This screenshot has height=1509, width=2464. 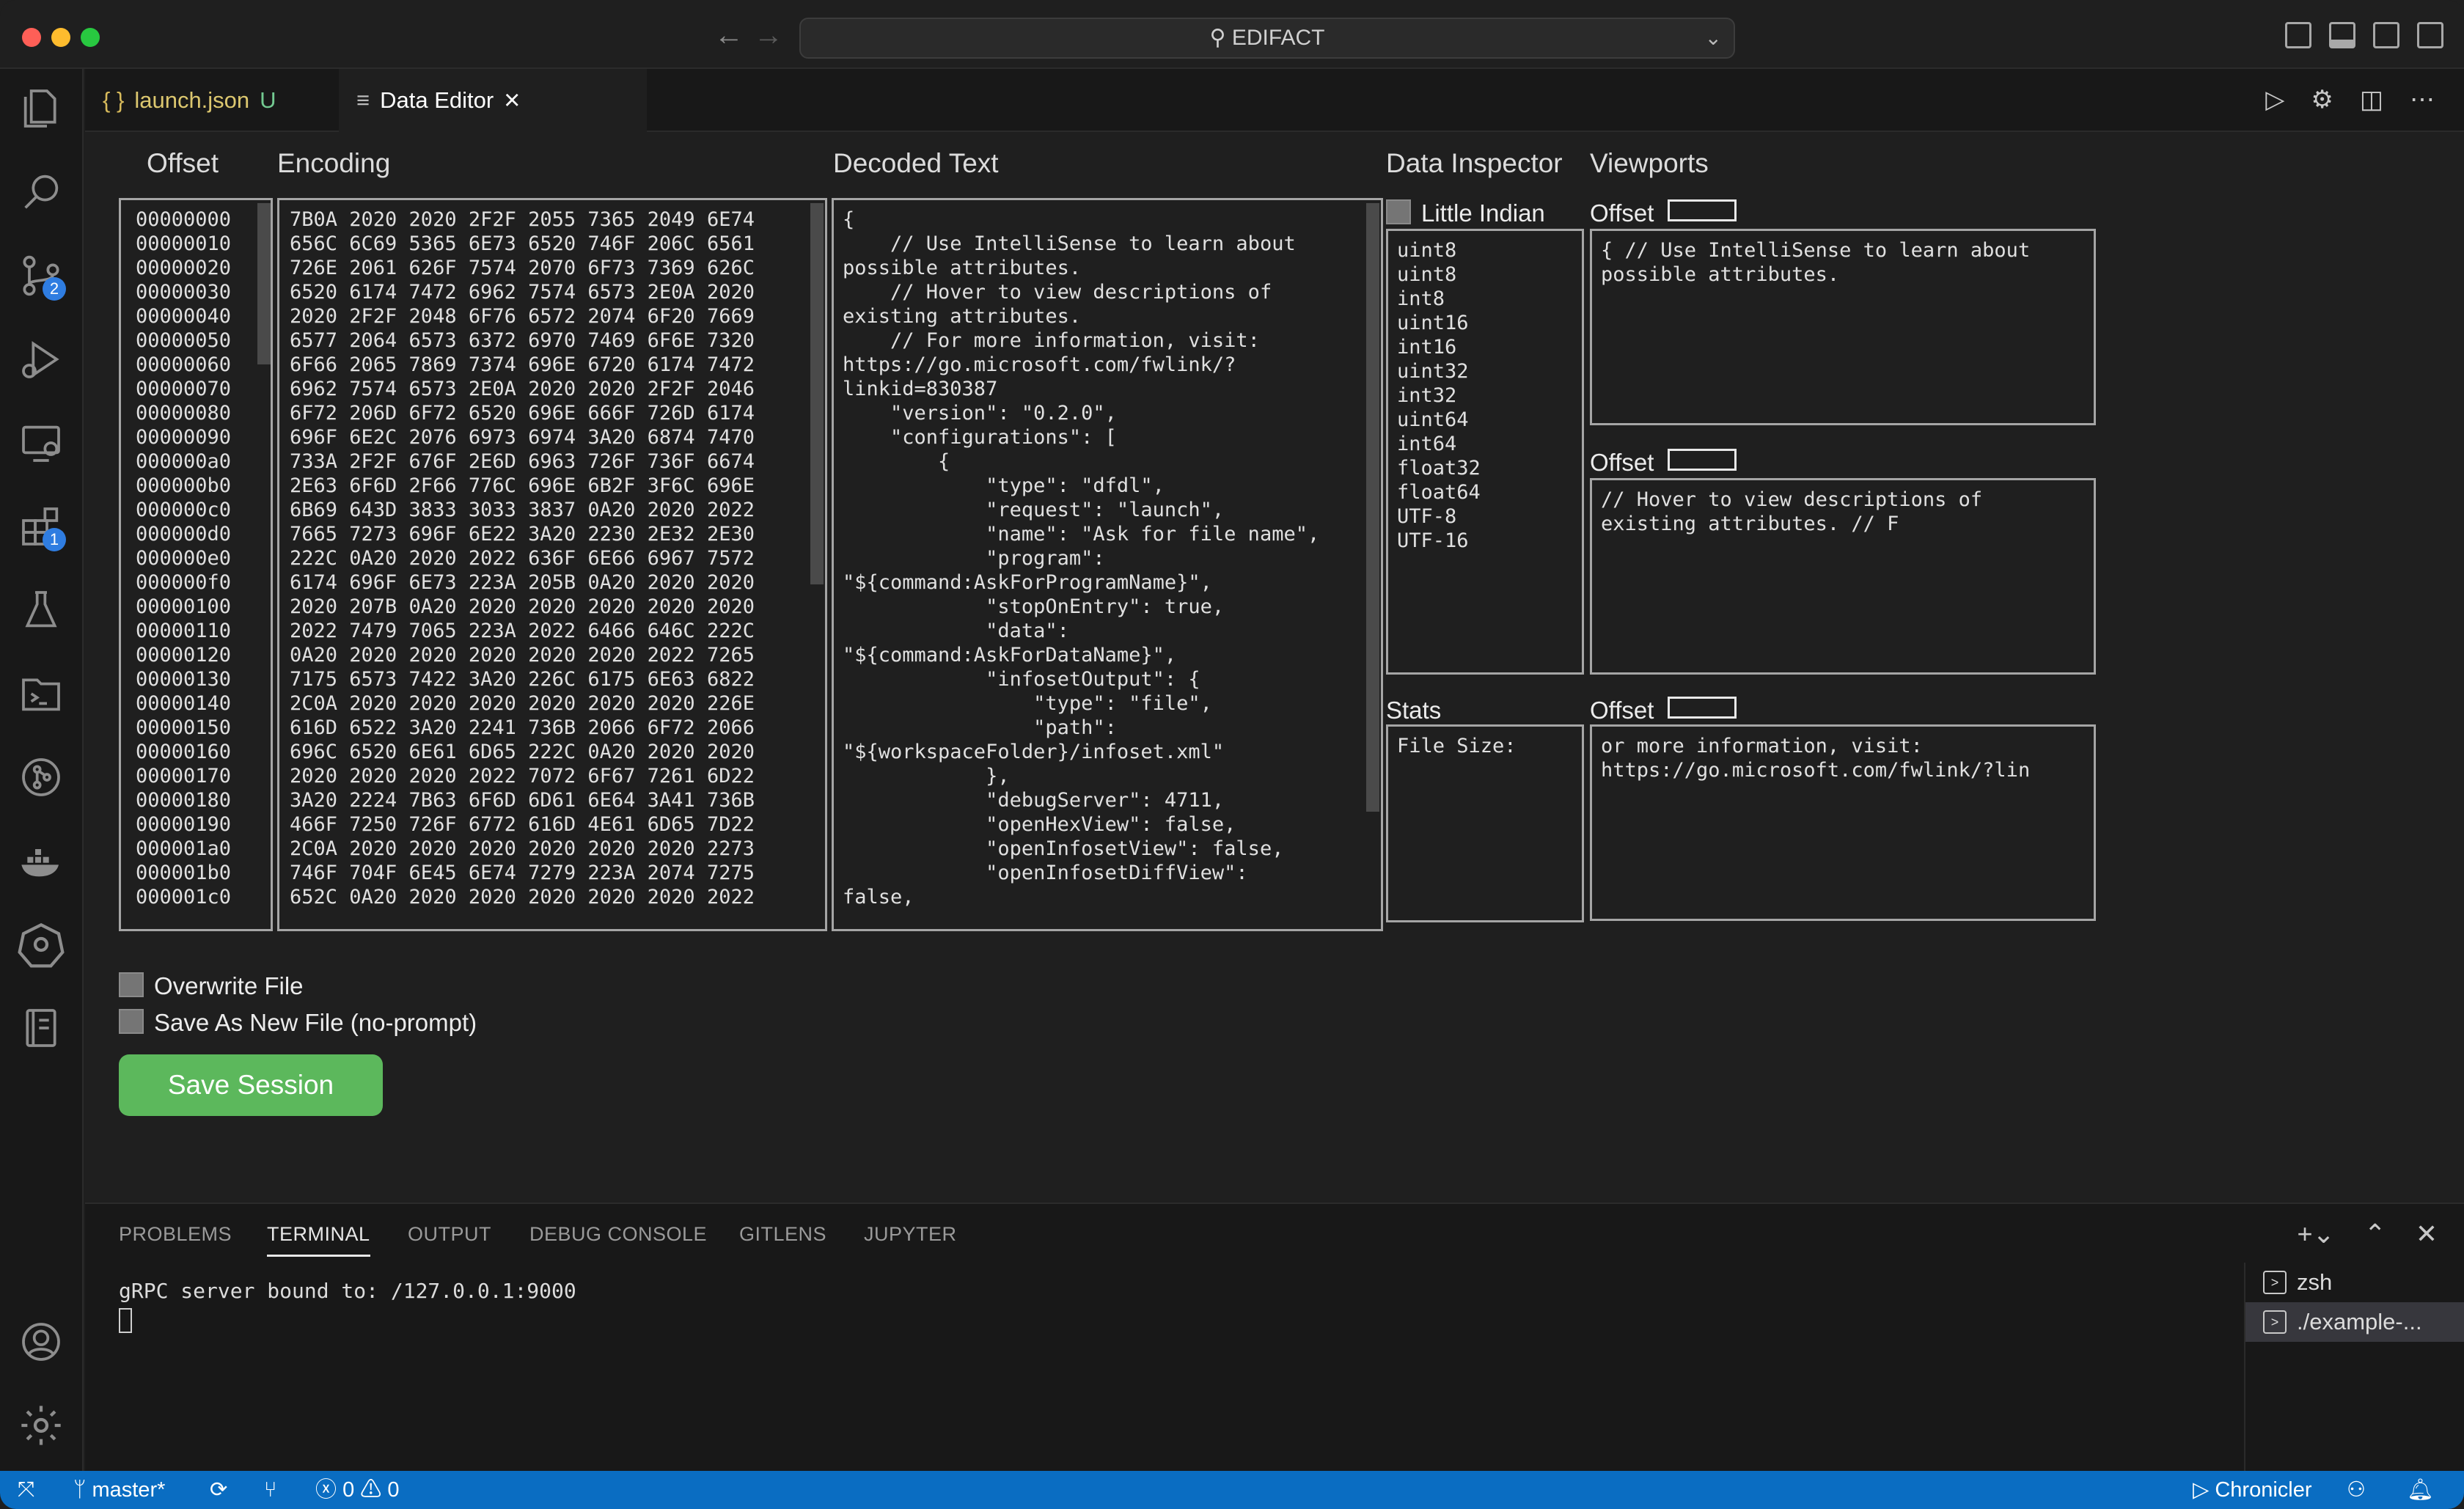 What do you see at coordinates (782, 1235) in the screenshot?
I see `tab-gitlens: GITLENS` at bounding box center [782, 1235].